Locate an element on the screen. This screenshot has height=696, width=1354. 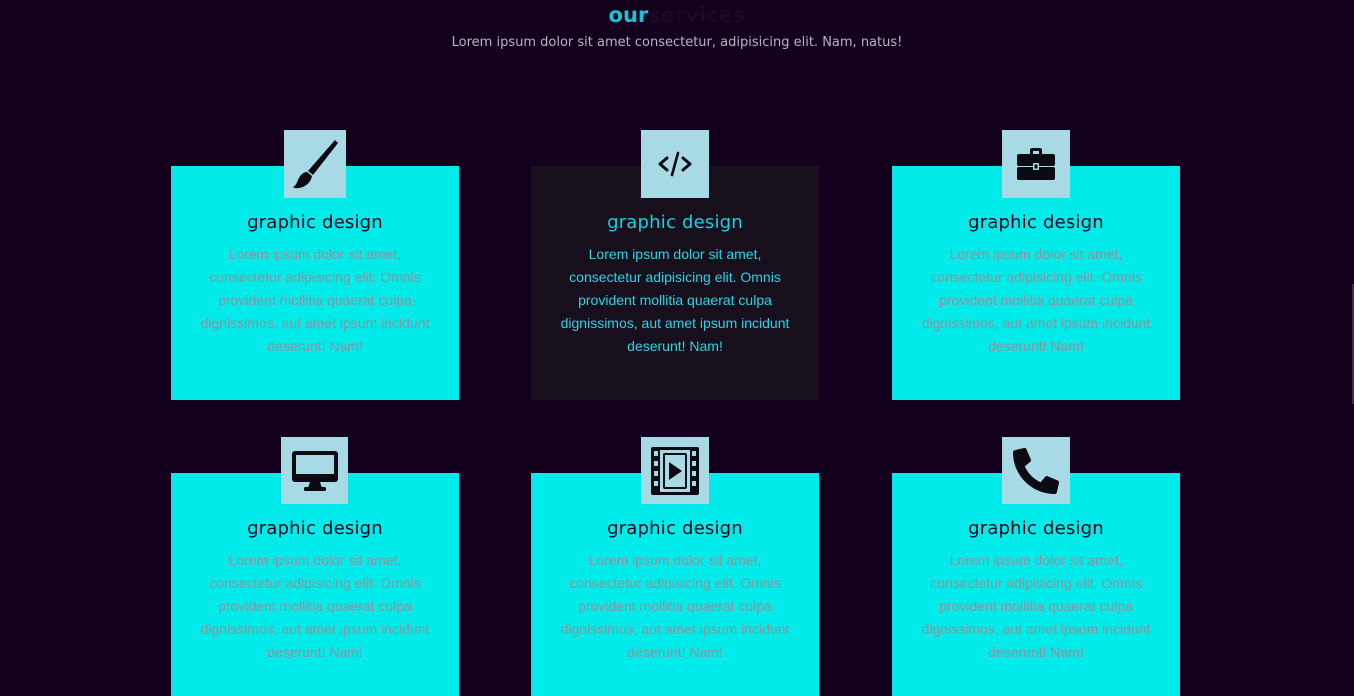
briefcase-icon is located at coordinates (1036, 164).